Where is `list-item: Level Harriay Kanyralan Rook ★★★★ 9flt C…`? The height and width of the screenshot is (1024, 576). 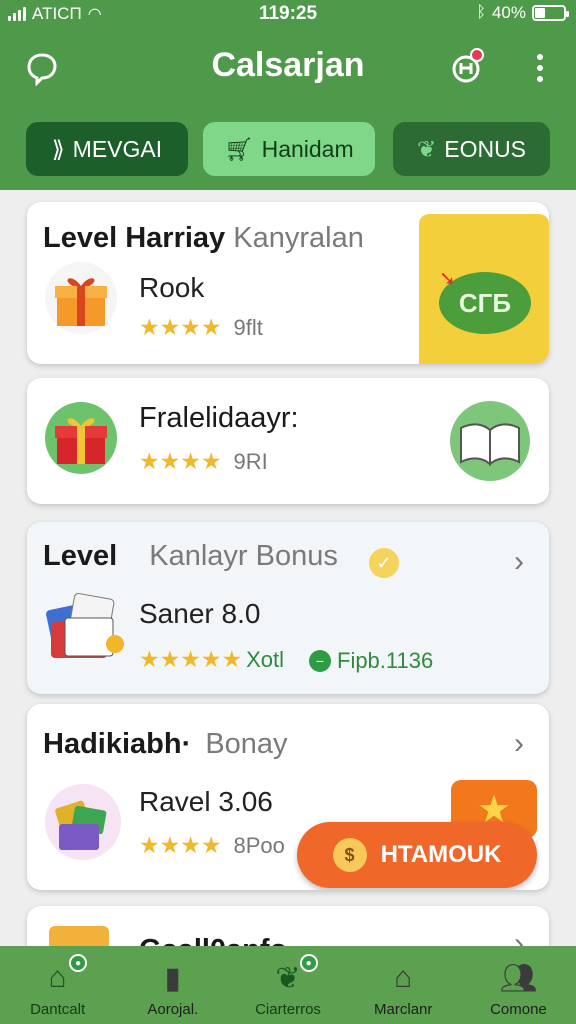
list-item: Level Harriay Kanyralan Rook ★★★★ 9flt C… is located at coordinates (288, 283).